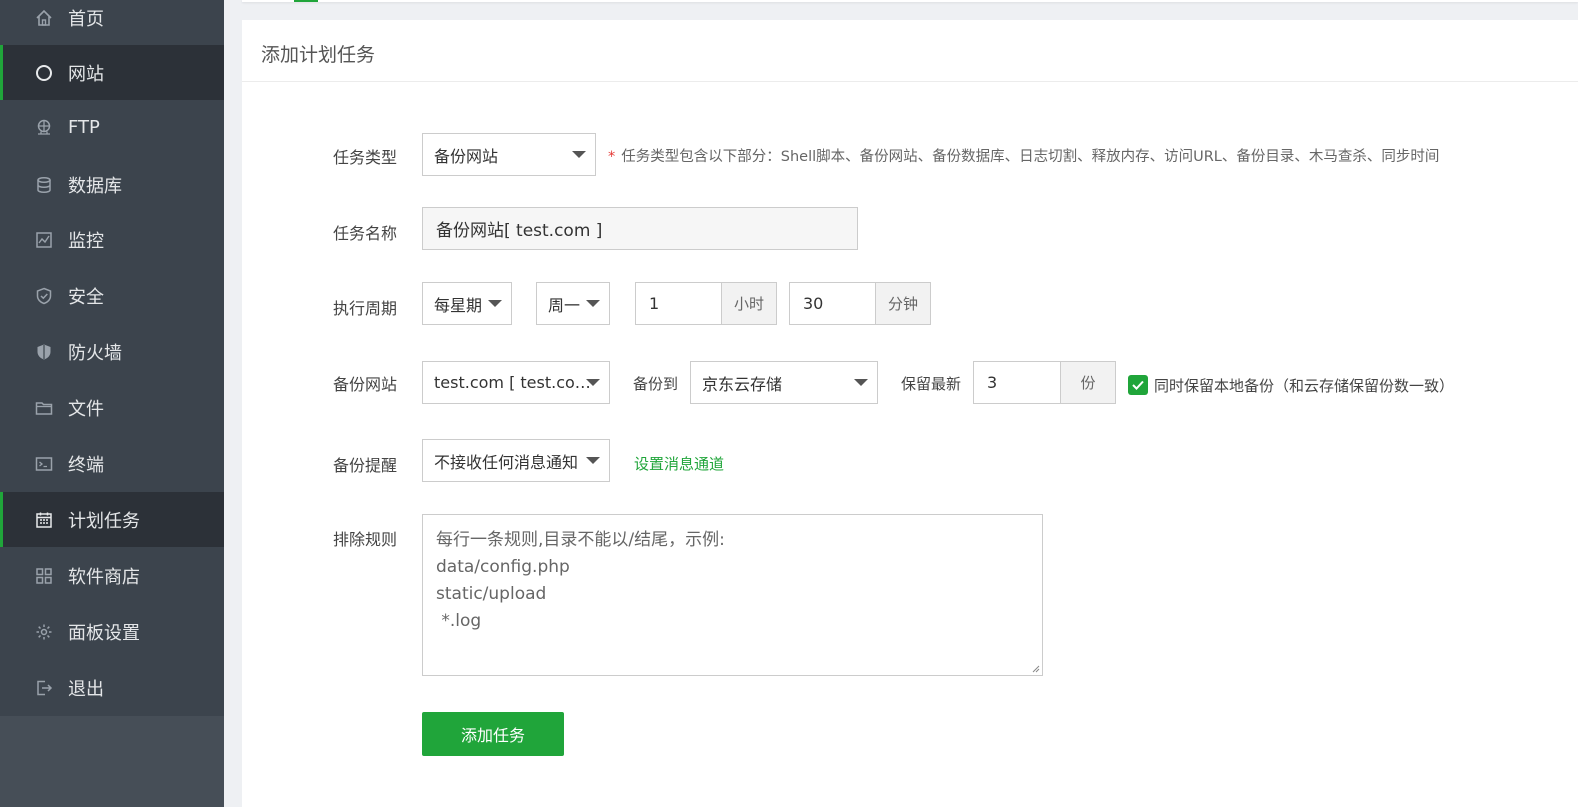  What do you see at coordinates (86, 689) in the screenshot?
I see `sidebar-item-label: 退出` at bounding box center [86, 689].